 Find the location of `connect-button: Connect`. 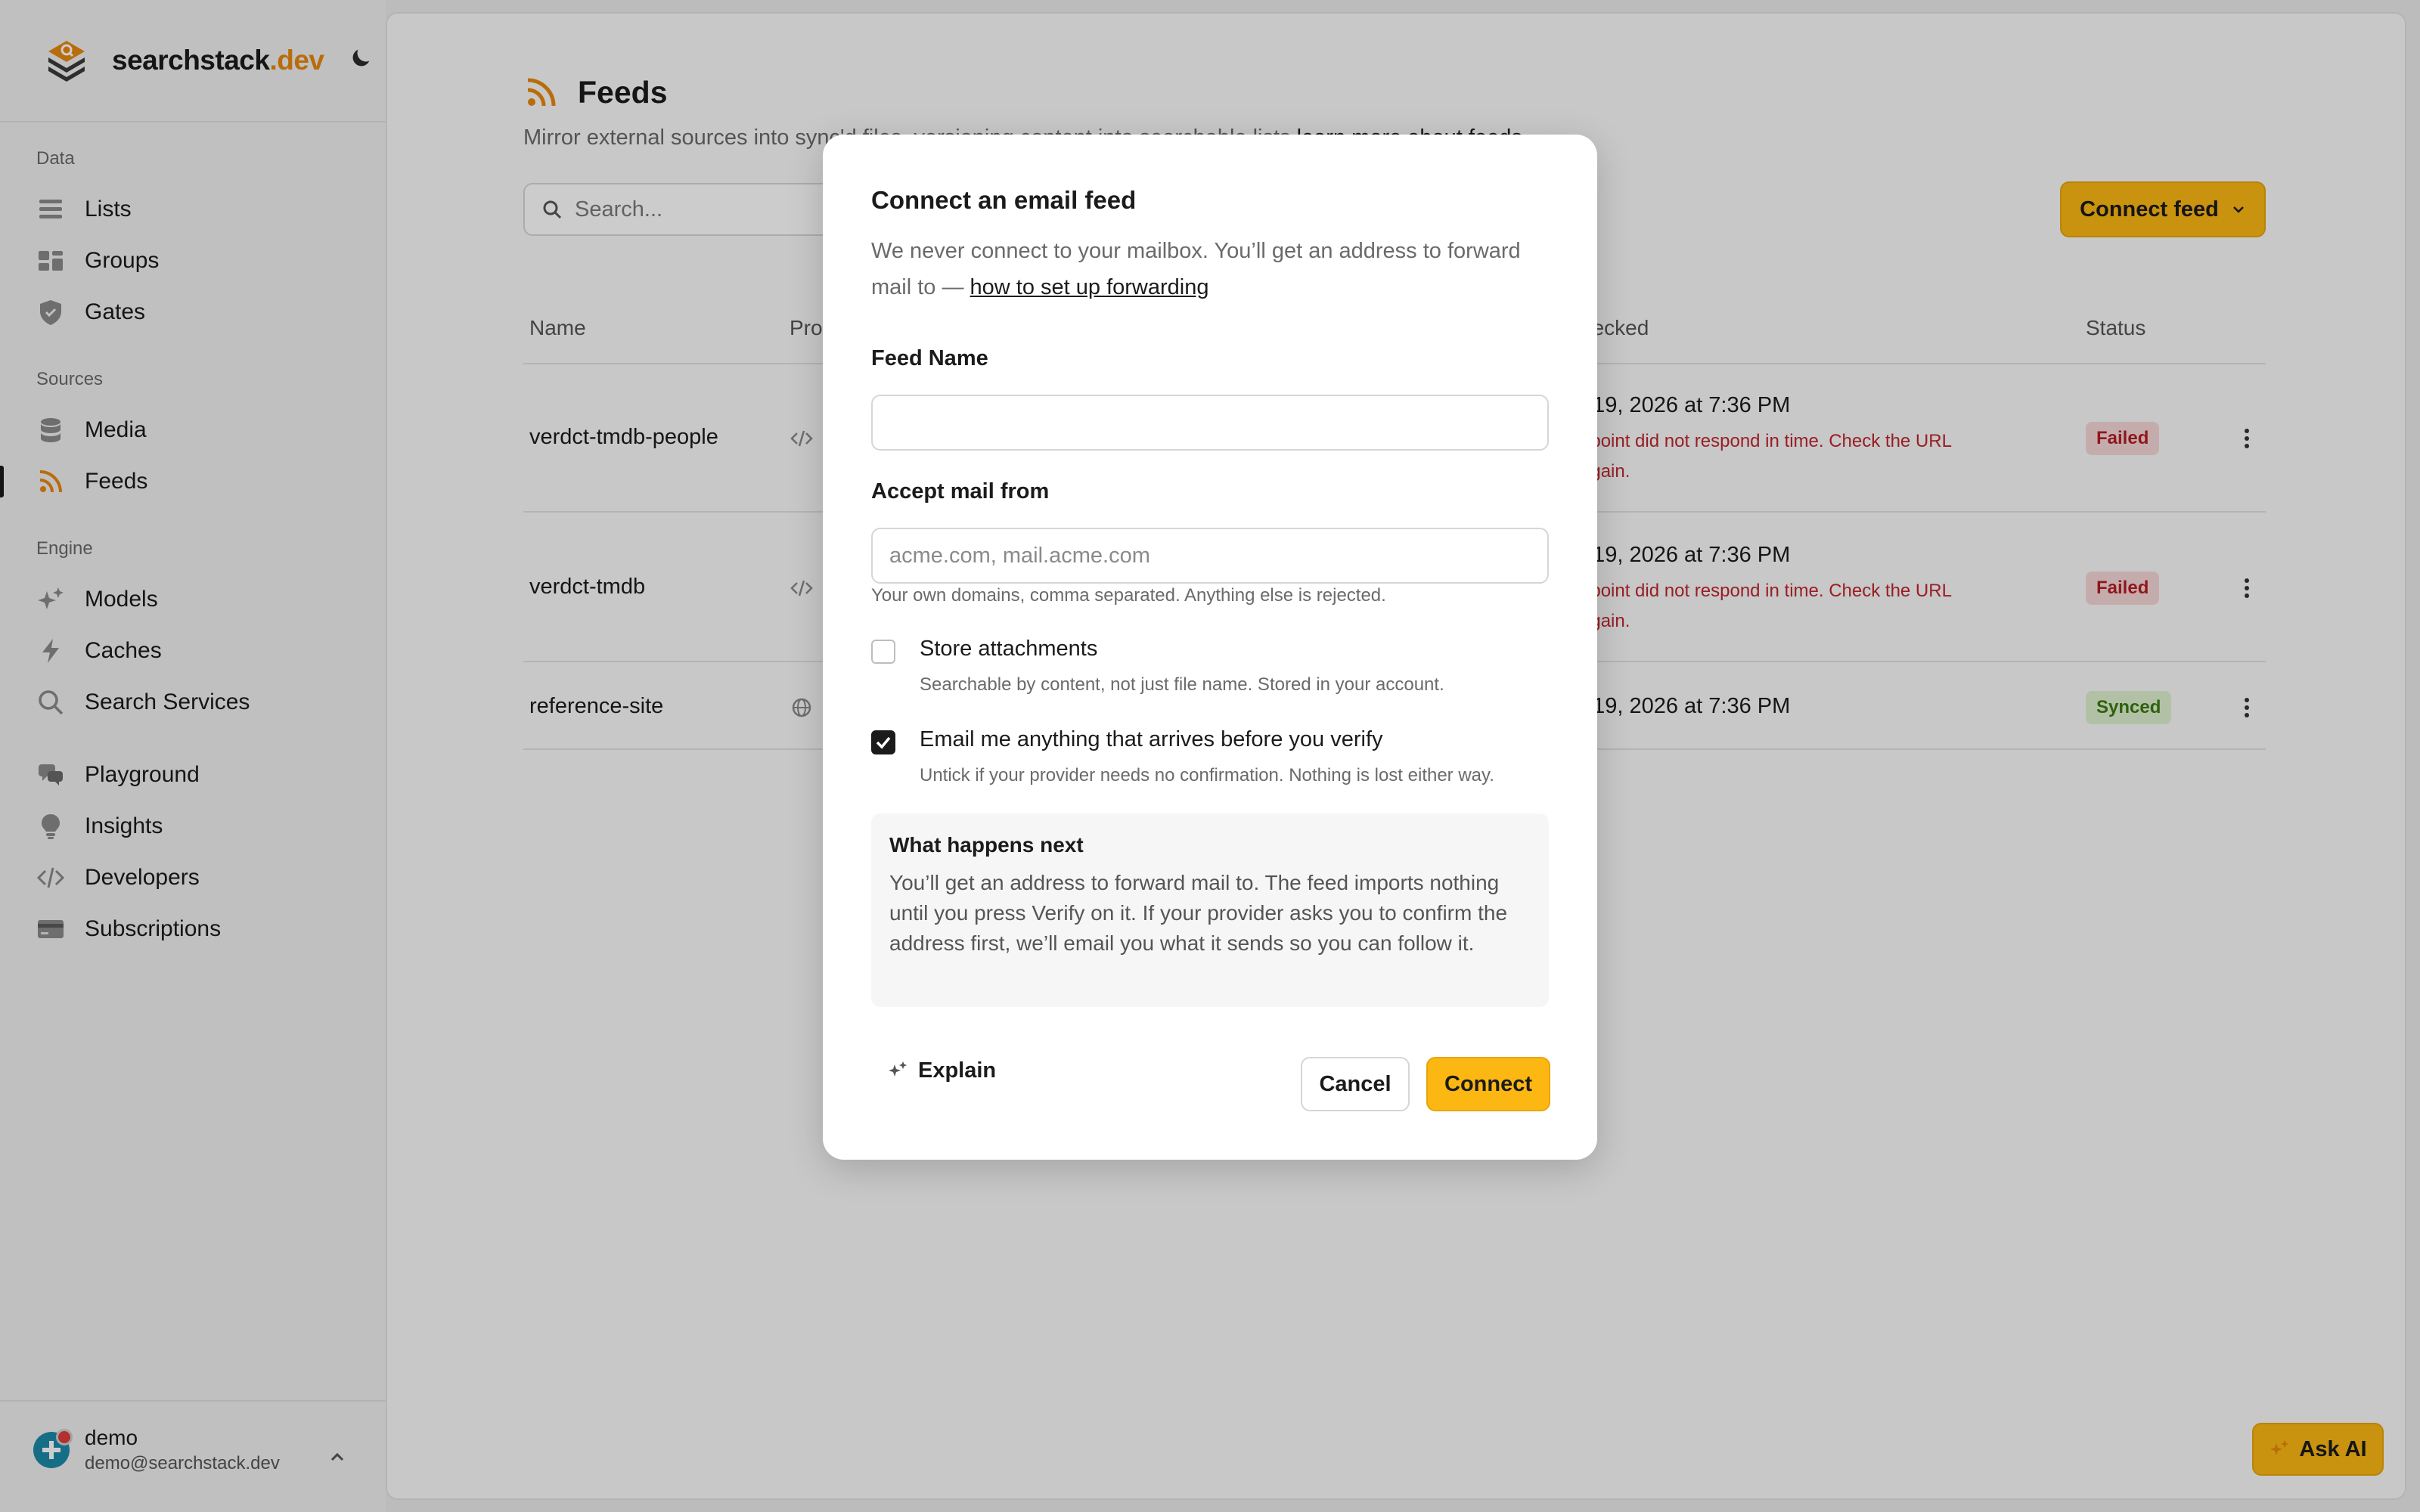

connect-button: Connect is located at coordinates (1488, 1084).